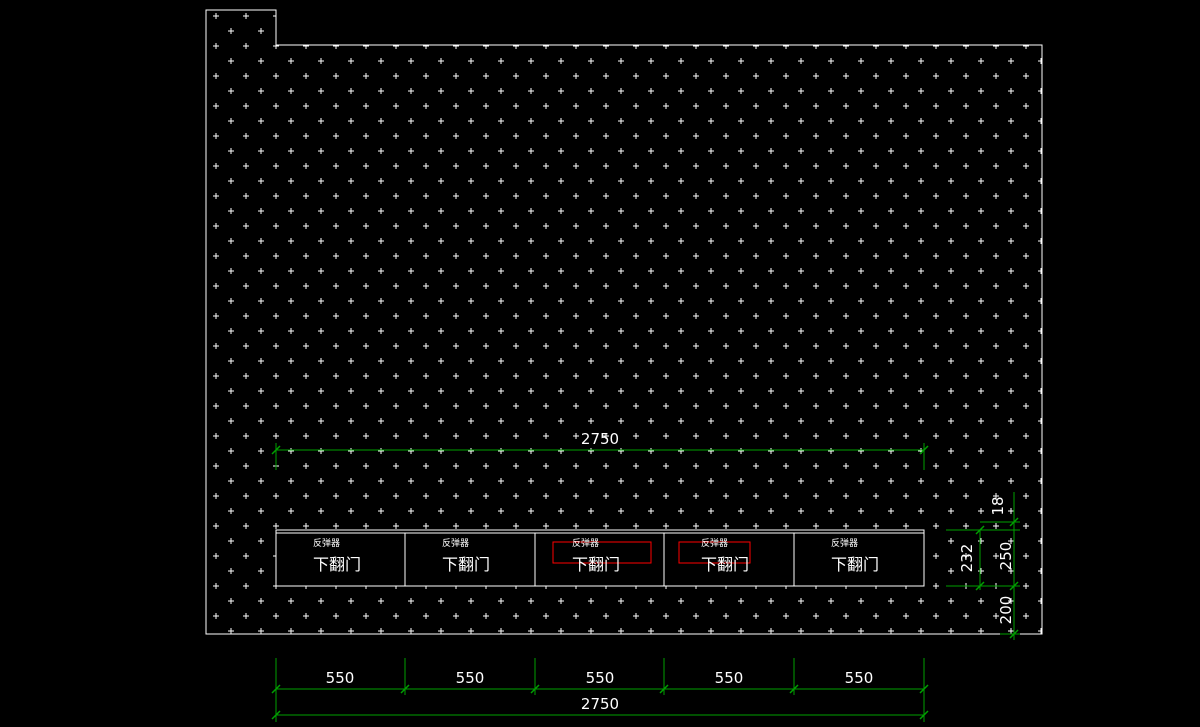 The image size is (1200, 727). What do you see at coordinates (844, 543) in the screenshot?
I see `cabinet-5-top-label: 反弹器` at bounding box center [844, 543].